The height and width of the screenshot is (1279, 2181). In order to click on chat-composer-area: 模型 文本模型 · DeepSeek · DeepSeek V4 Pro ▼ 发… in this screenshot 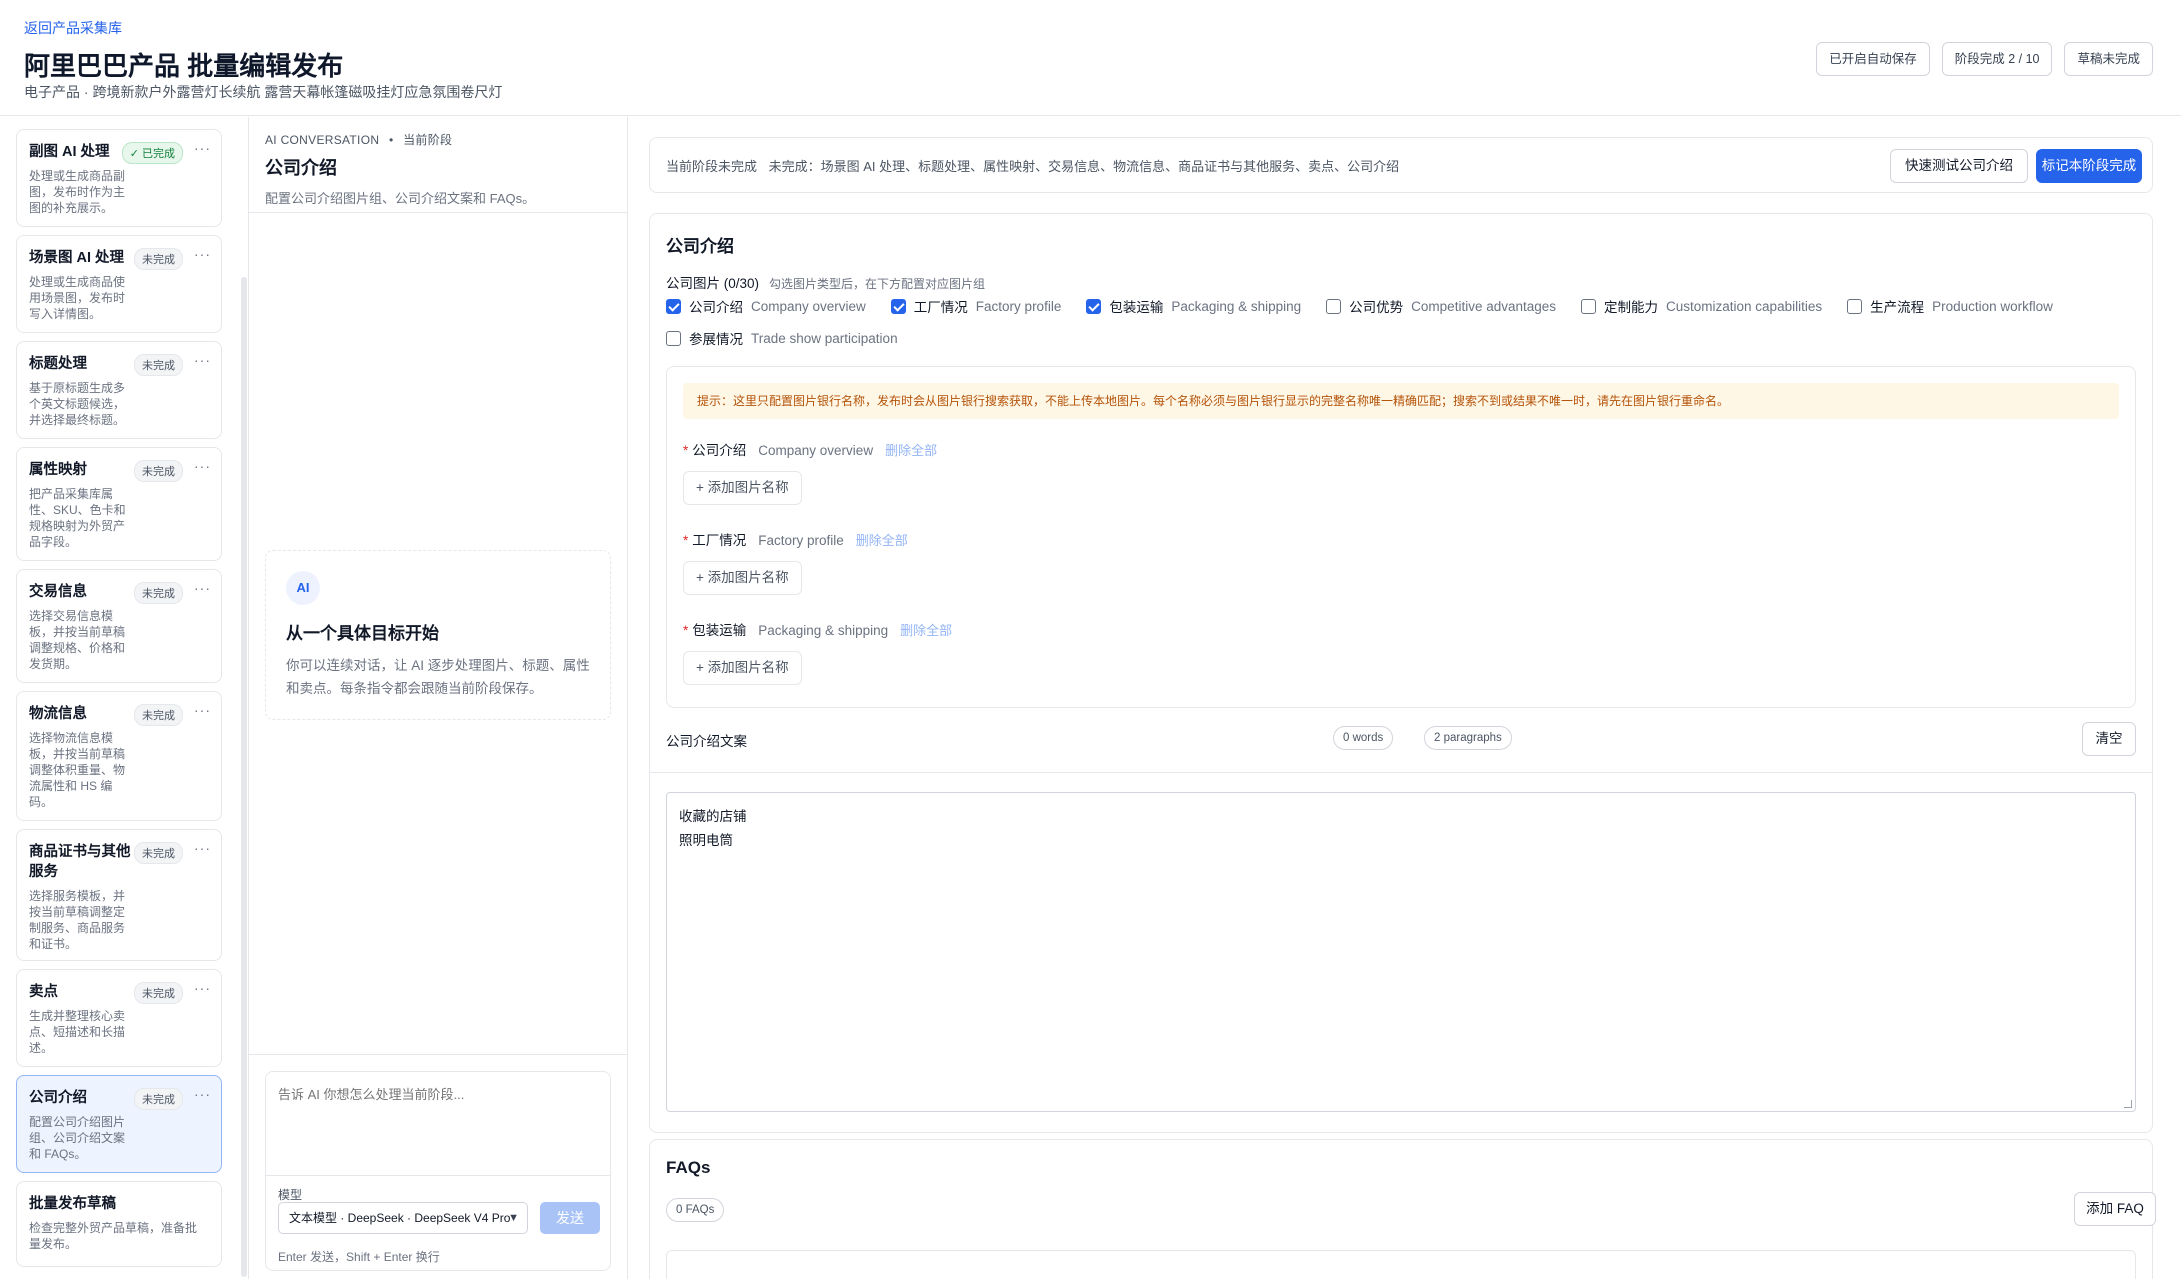, I will do `click(438, 1166)`.